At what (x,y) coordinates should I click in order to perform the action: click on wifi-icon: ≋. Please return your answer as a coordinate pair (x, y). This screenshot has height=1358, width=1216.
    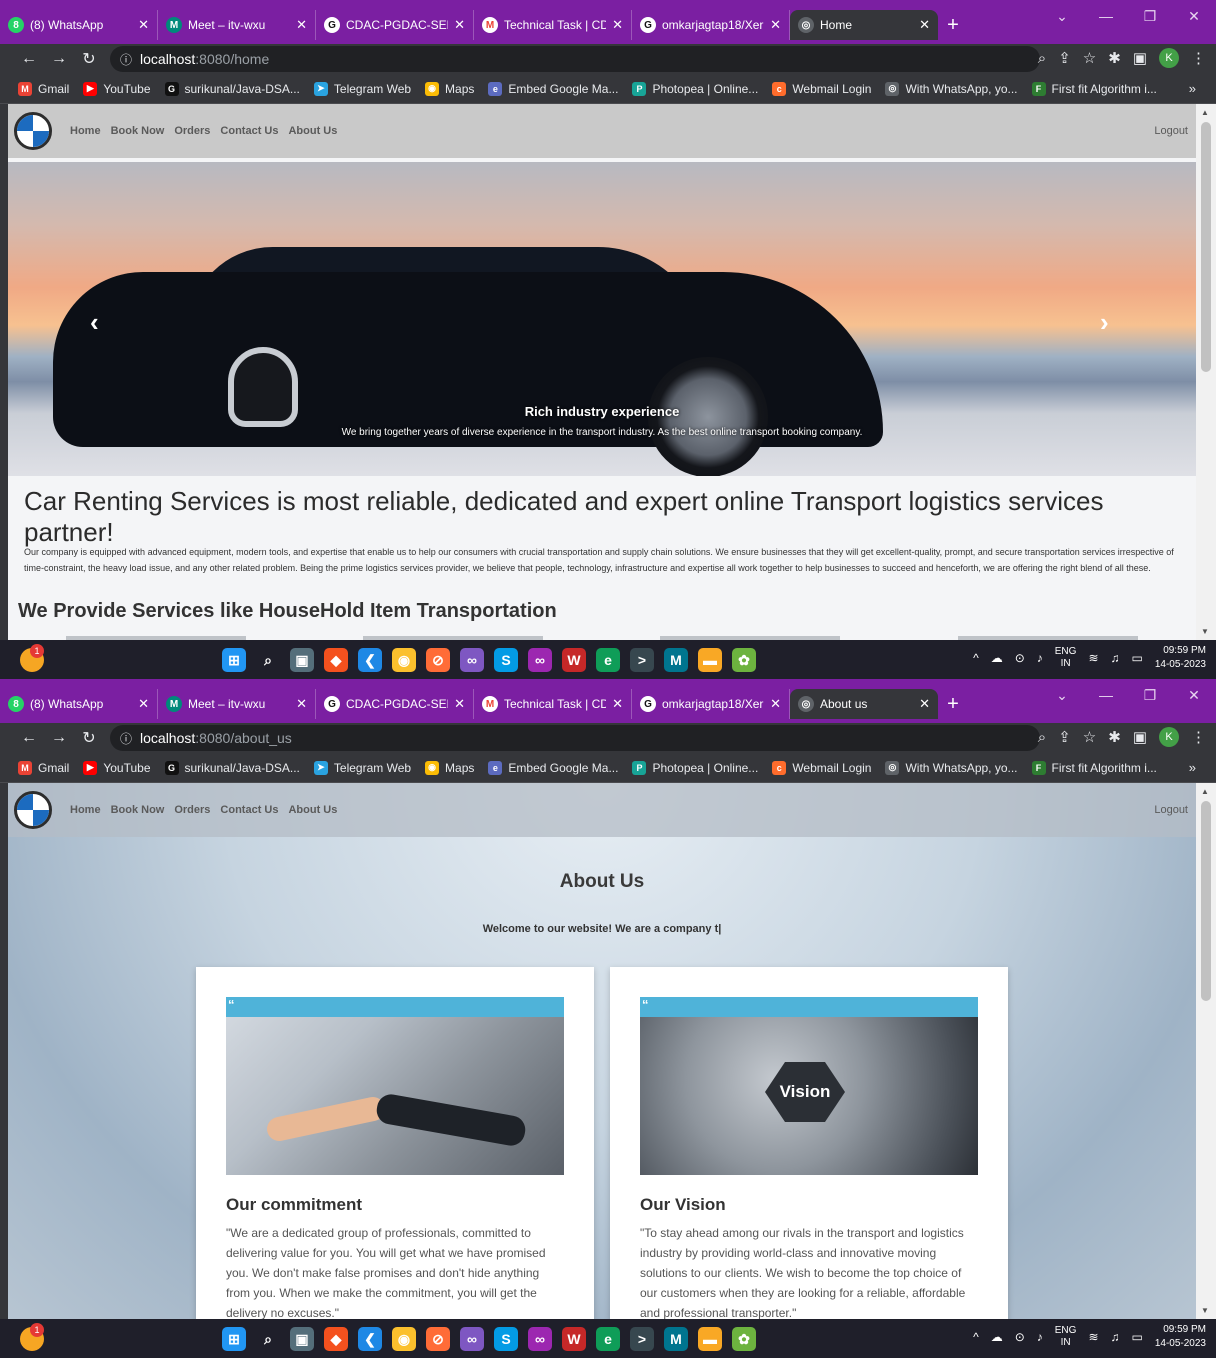
    Looking at the image, I should click on (1093, 658).